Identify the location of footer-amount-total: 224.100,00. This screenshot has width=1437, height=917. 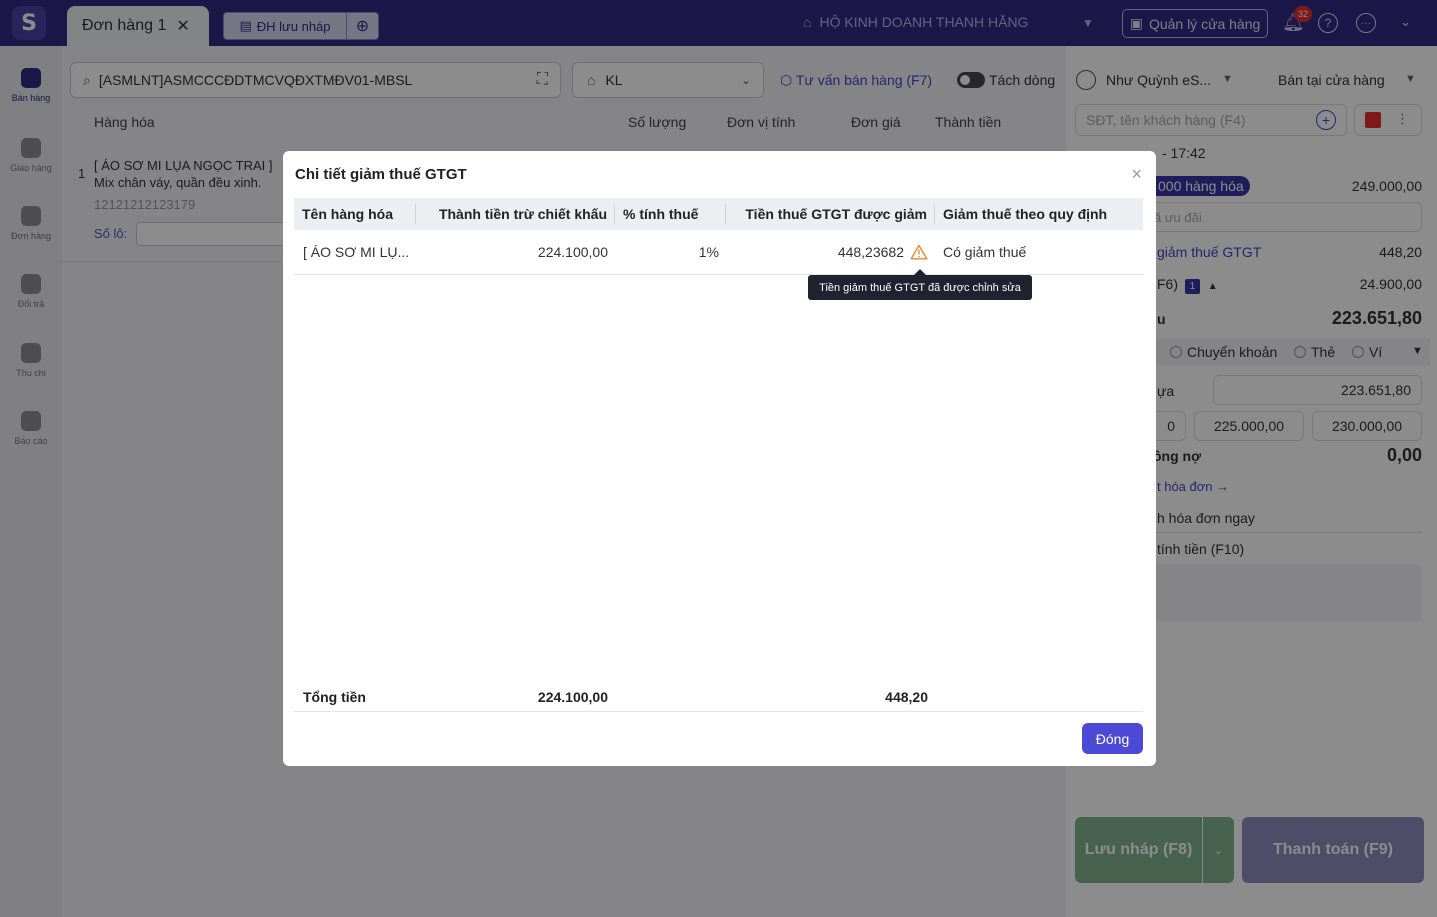
(572, 697).